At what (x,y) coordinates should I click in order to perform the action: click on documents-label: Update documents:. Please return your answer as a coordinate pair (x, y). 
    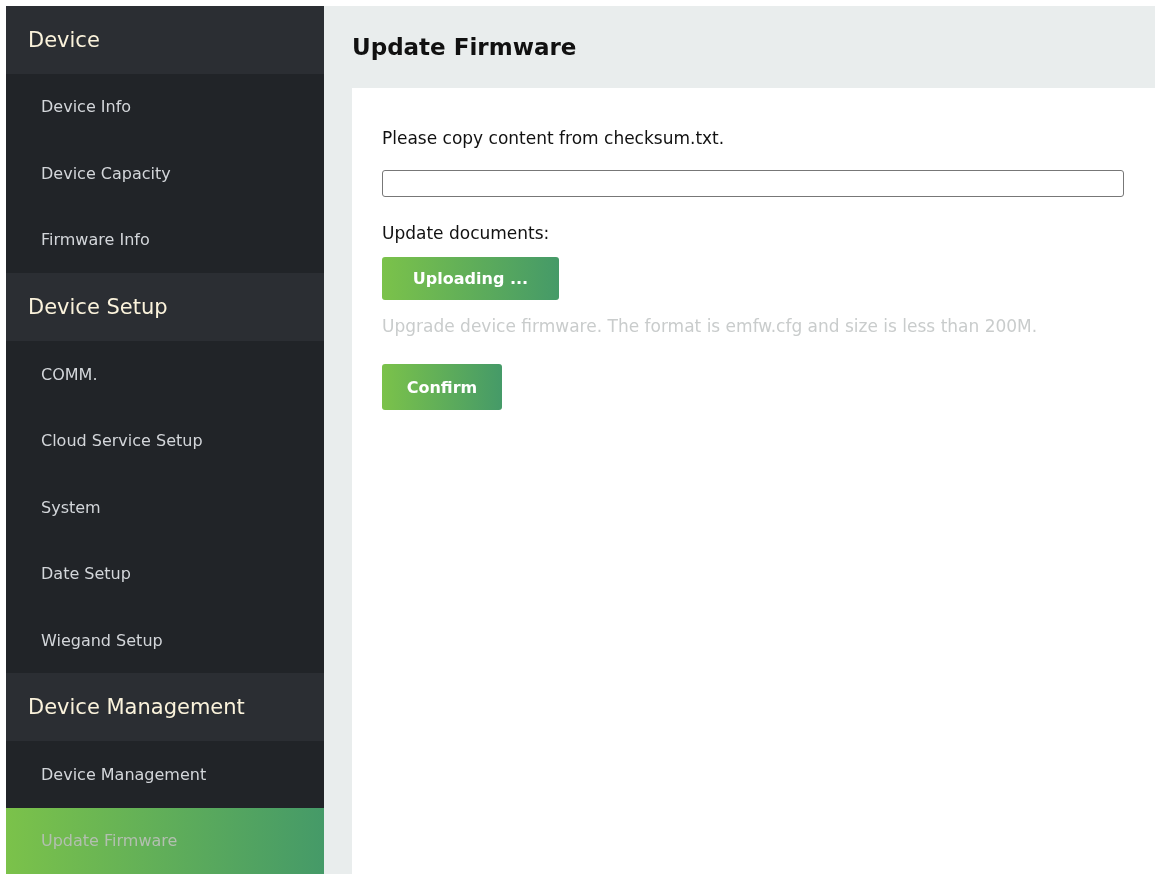
    Looking at the image, I should click on (466, 233).